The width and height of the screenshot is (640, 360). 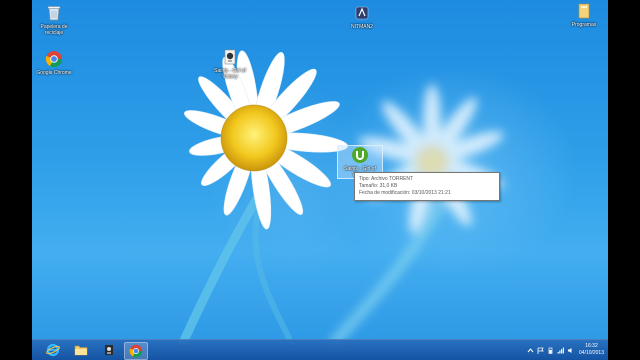 I want to click on battery-icon, so click(x=550, y=350).